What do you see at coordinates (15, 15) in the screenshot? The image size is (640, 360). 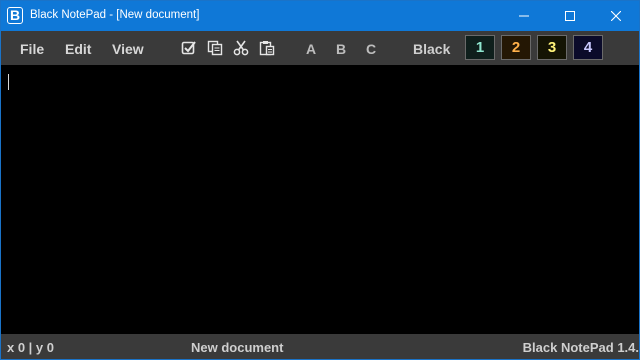 I see `app-logo-icon: B` at bounding box center [15, 15].